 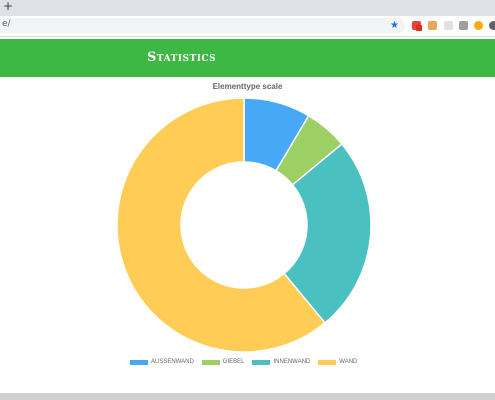 What do you see at coordinates (247, 362) in the screenshot?
I see `chart-legend: AUSSENWAND GIEBEL INNENWAND WAND` at bounding box center [247, 362].